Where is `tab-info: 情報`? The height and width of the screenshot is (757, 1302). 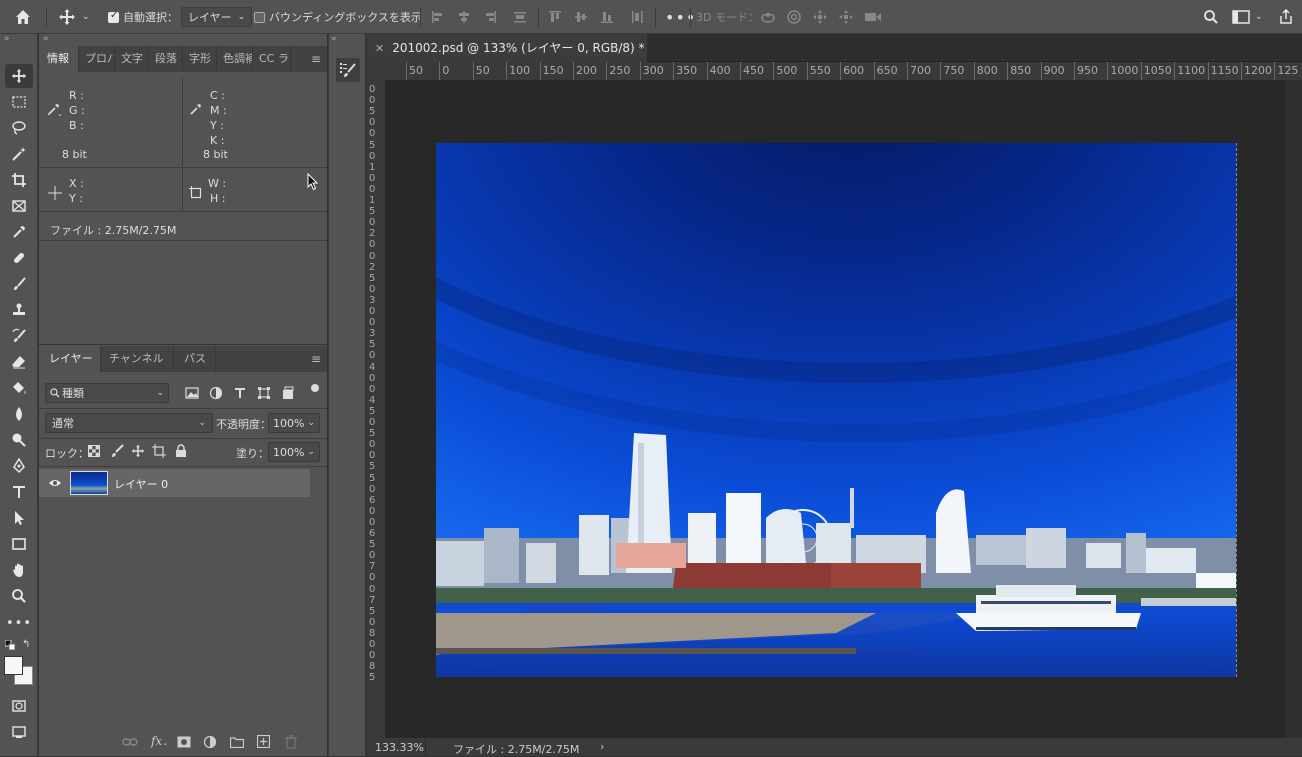
tab-info: 情報 is located at coordinates (59, 59).